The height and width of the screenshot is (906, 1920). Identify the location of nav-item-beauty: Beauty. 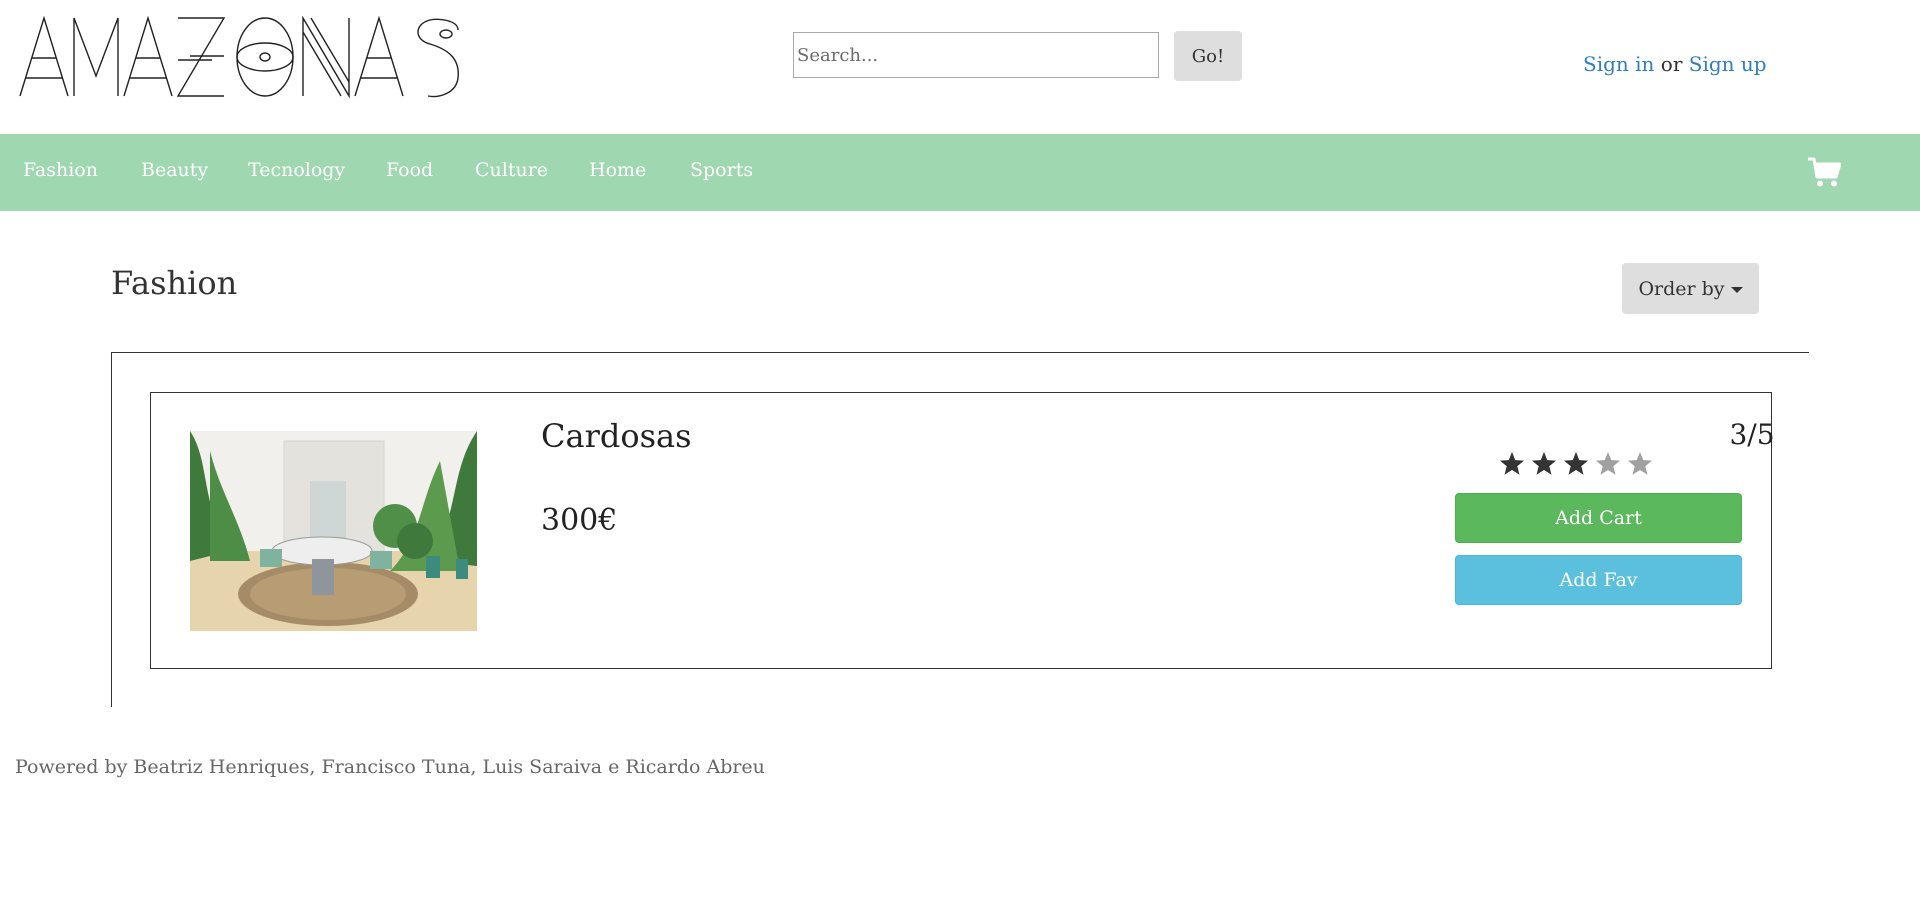
(174, 170).